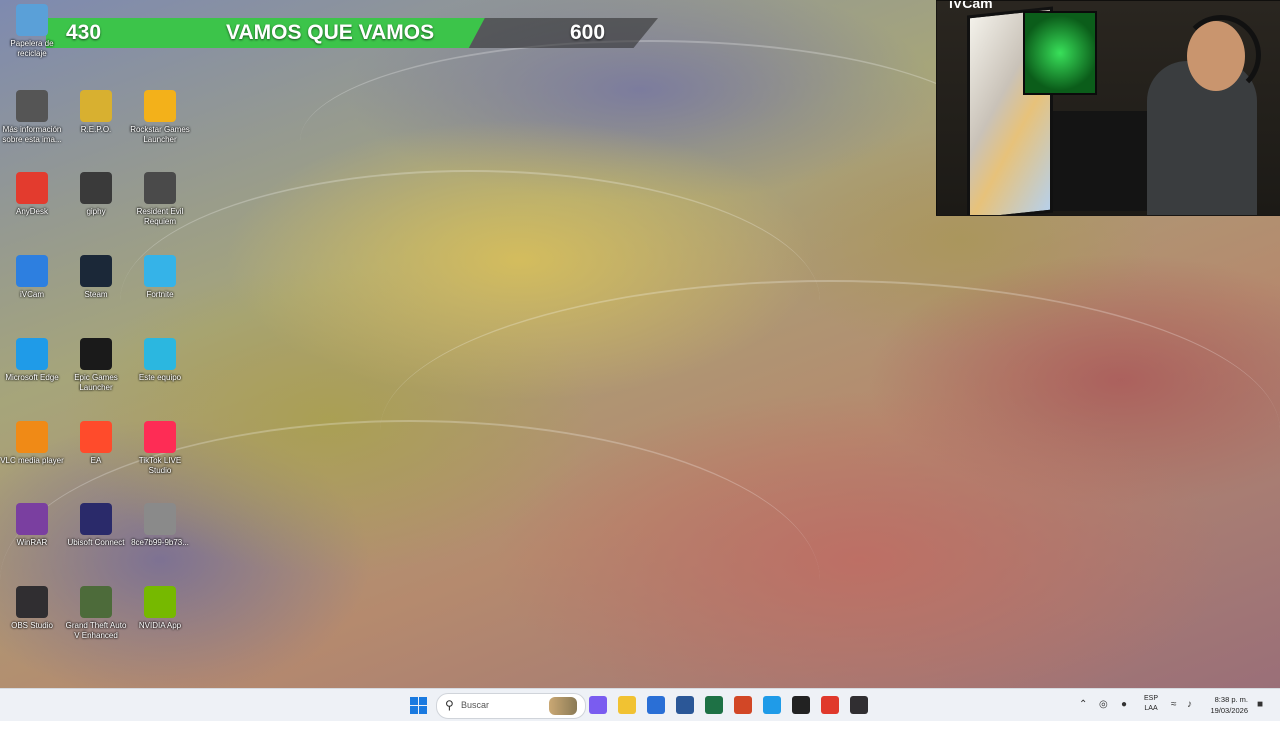 The height and width of the screenshot is (742, 1280). What do you see at coordinates (32, 48) in the screenshot?
I see `desktop-icon-label: Papelera de reciclaje` at bounding box center [32, 48].